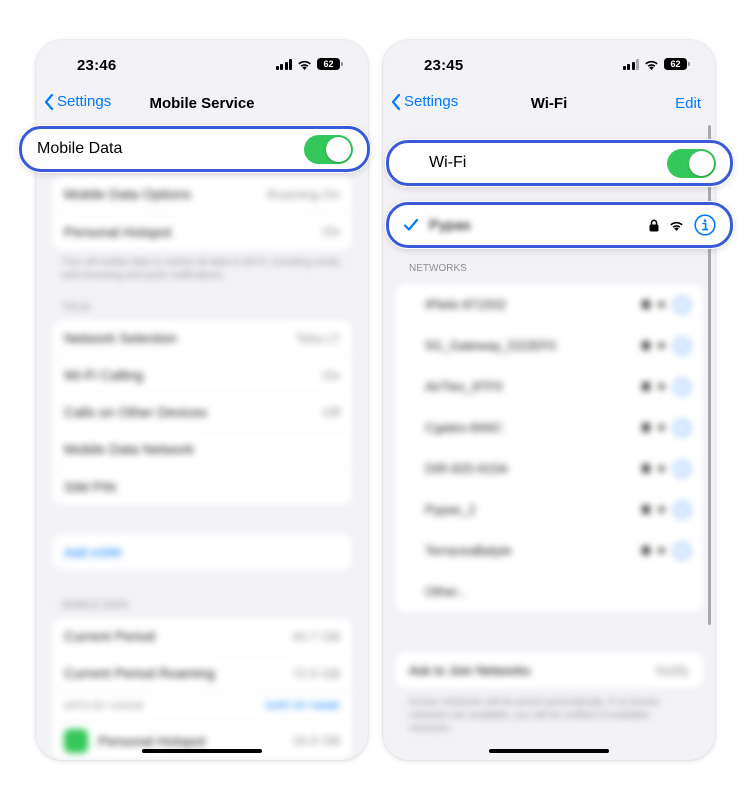  Describe the element at coordinates (549, 670) in the screenshot. I see `ask-to-join-row: Ask to Join Networks Notify` at that location.